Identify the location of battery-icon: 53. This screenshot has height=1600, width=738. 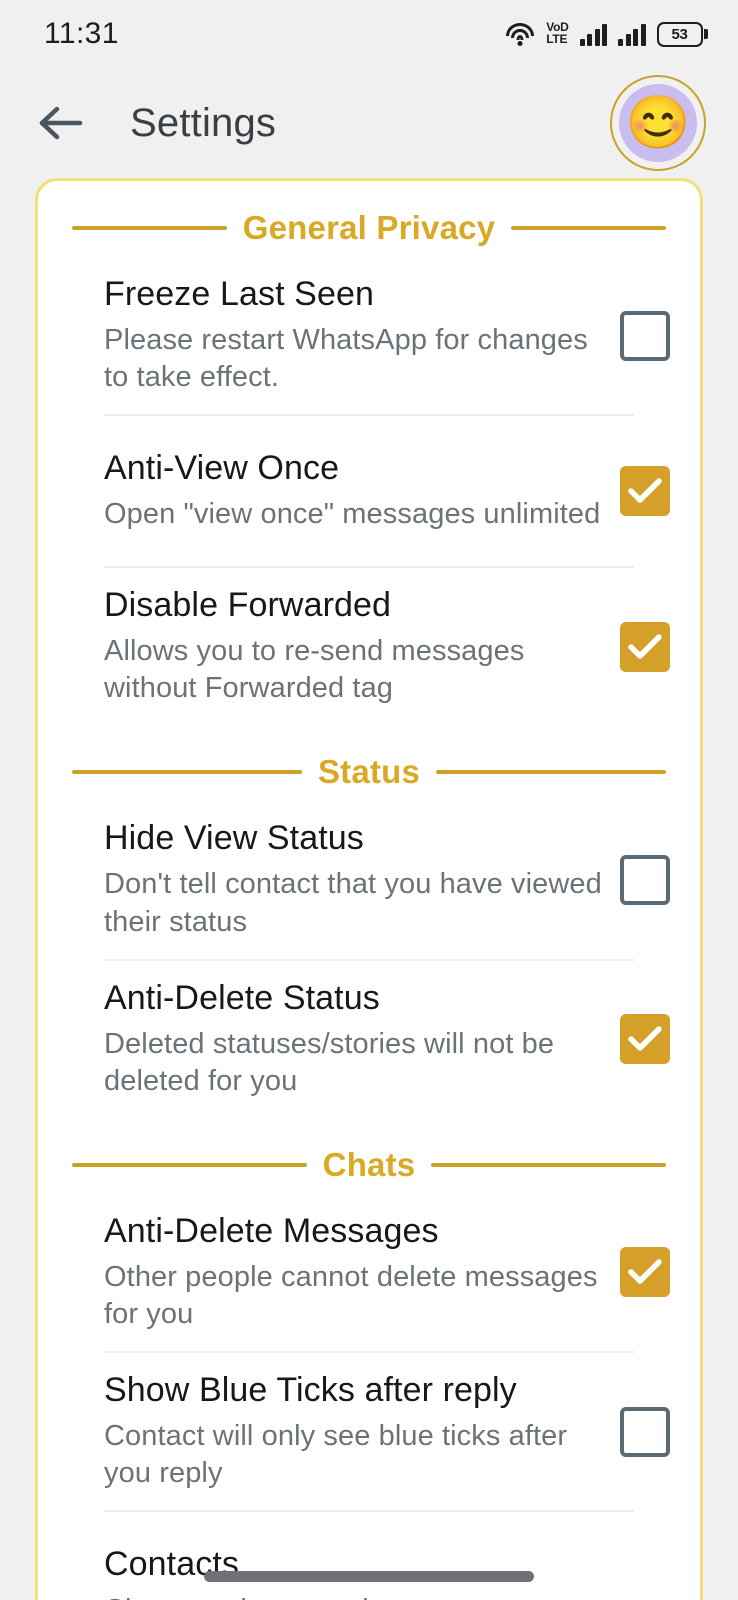
(682, 34).